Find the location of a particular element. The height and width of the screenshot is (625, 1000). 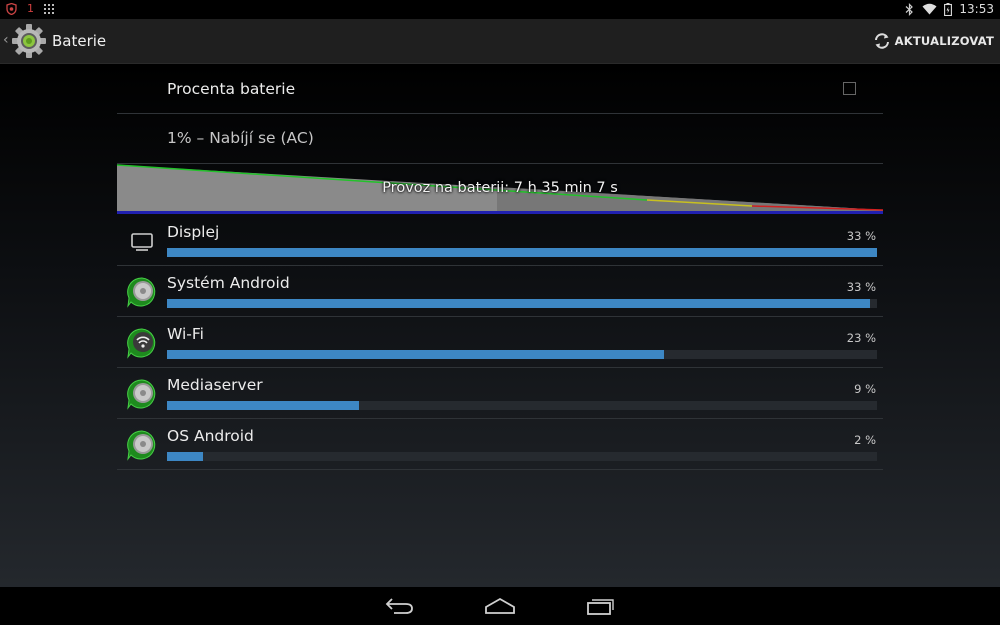

battery-history-graph: Provoz na baterii: 7 h 35 min 7 s is located at coordinates (500, 189).